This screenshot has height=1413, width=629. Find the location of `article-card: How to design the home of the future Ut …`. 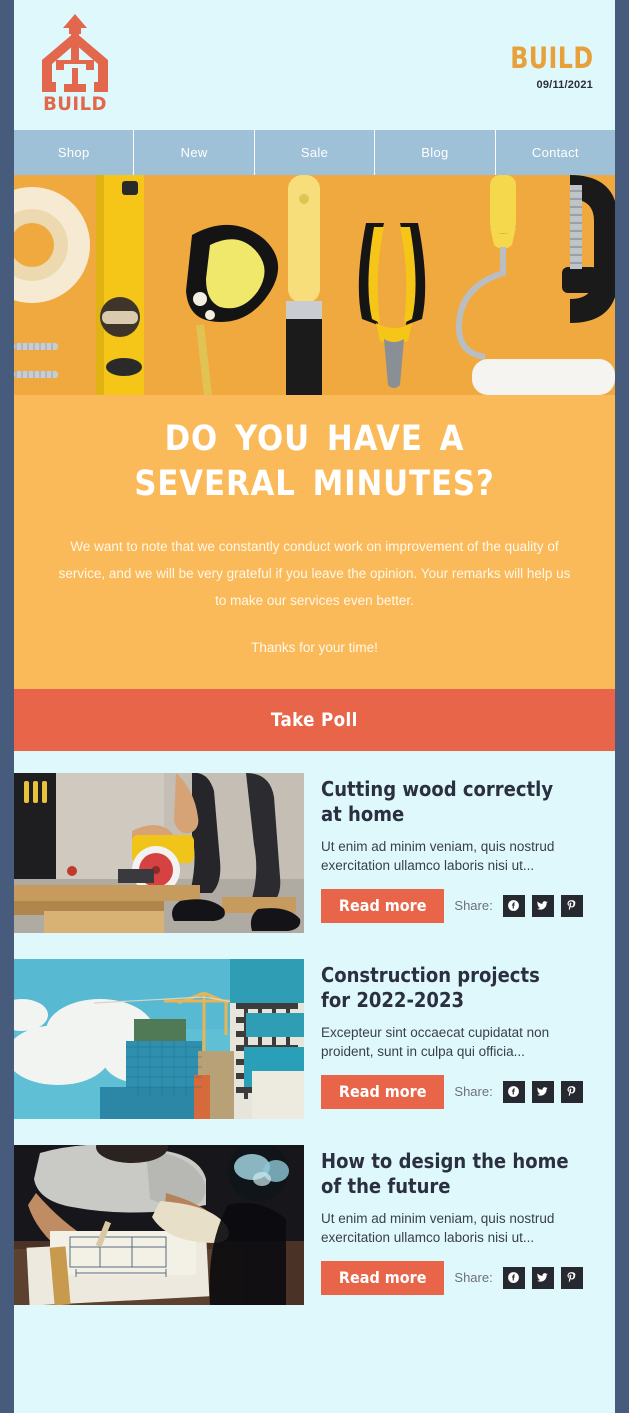

article-card: How to design the home of the future Ut … is located at coordinates (314, 1224).